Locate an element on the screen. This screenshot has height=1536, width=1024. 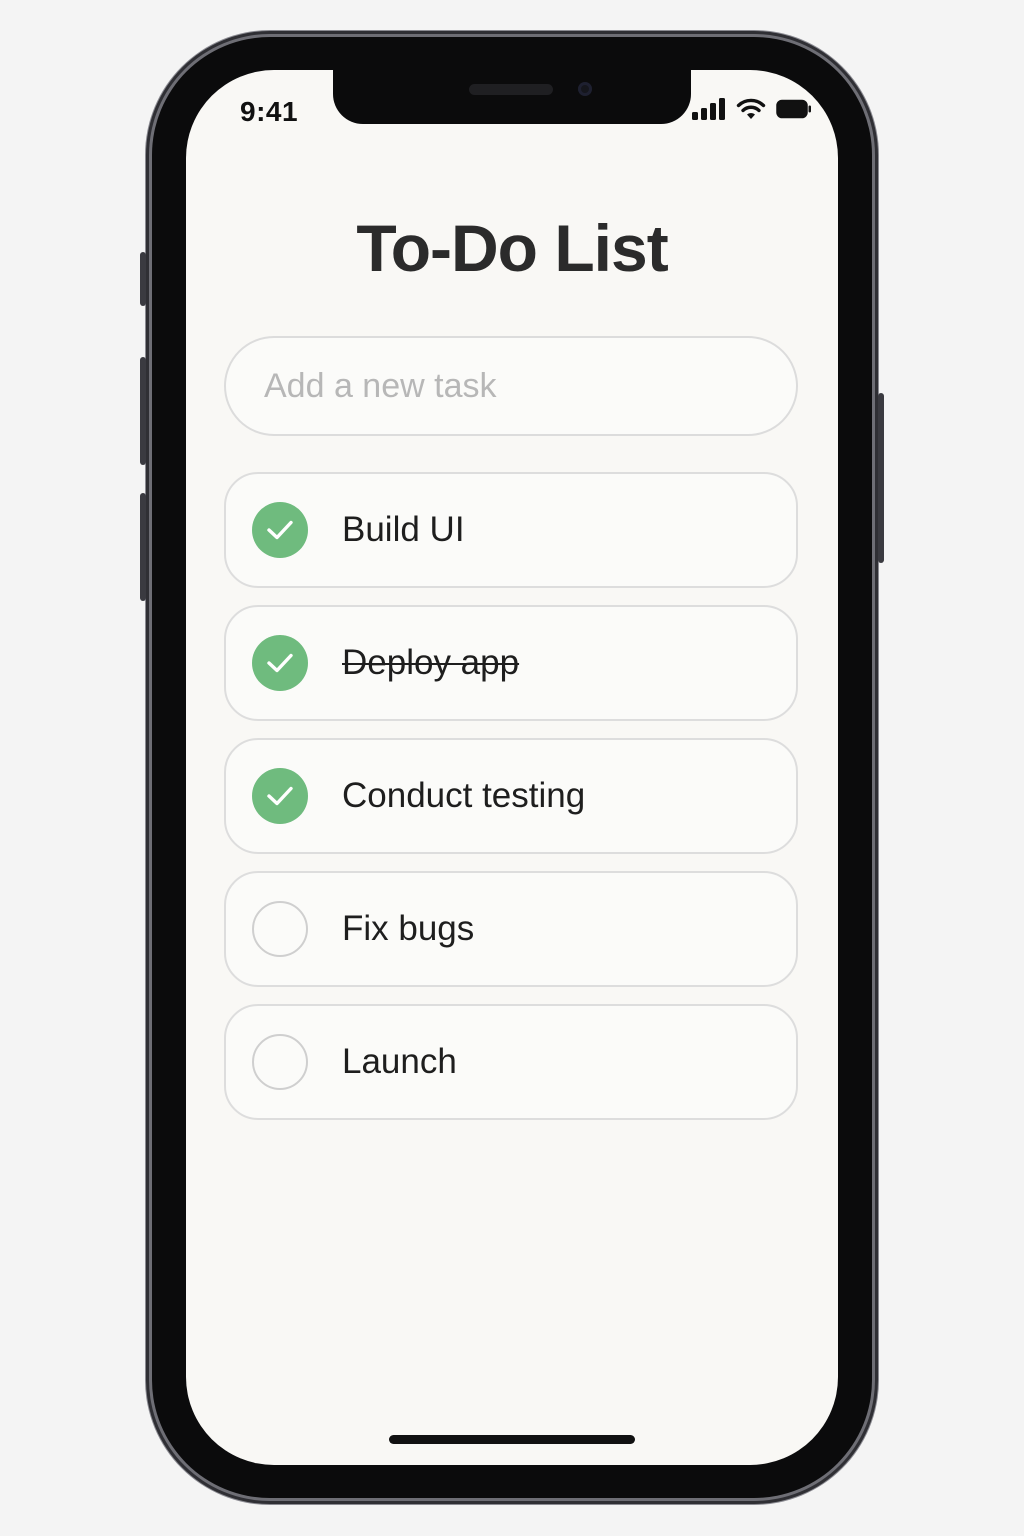
wifi-icon is located at coordinates (751, 108).